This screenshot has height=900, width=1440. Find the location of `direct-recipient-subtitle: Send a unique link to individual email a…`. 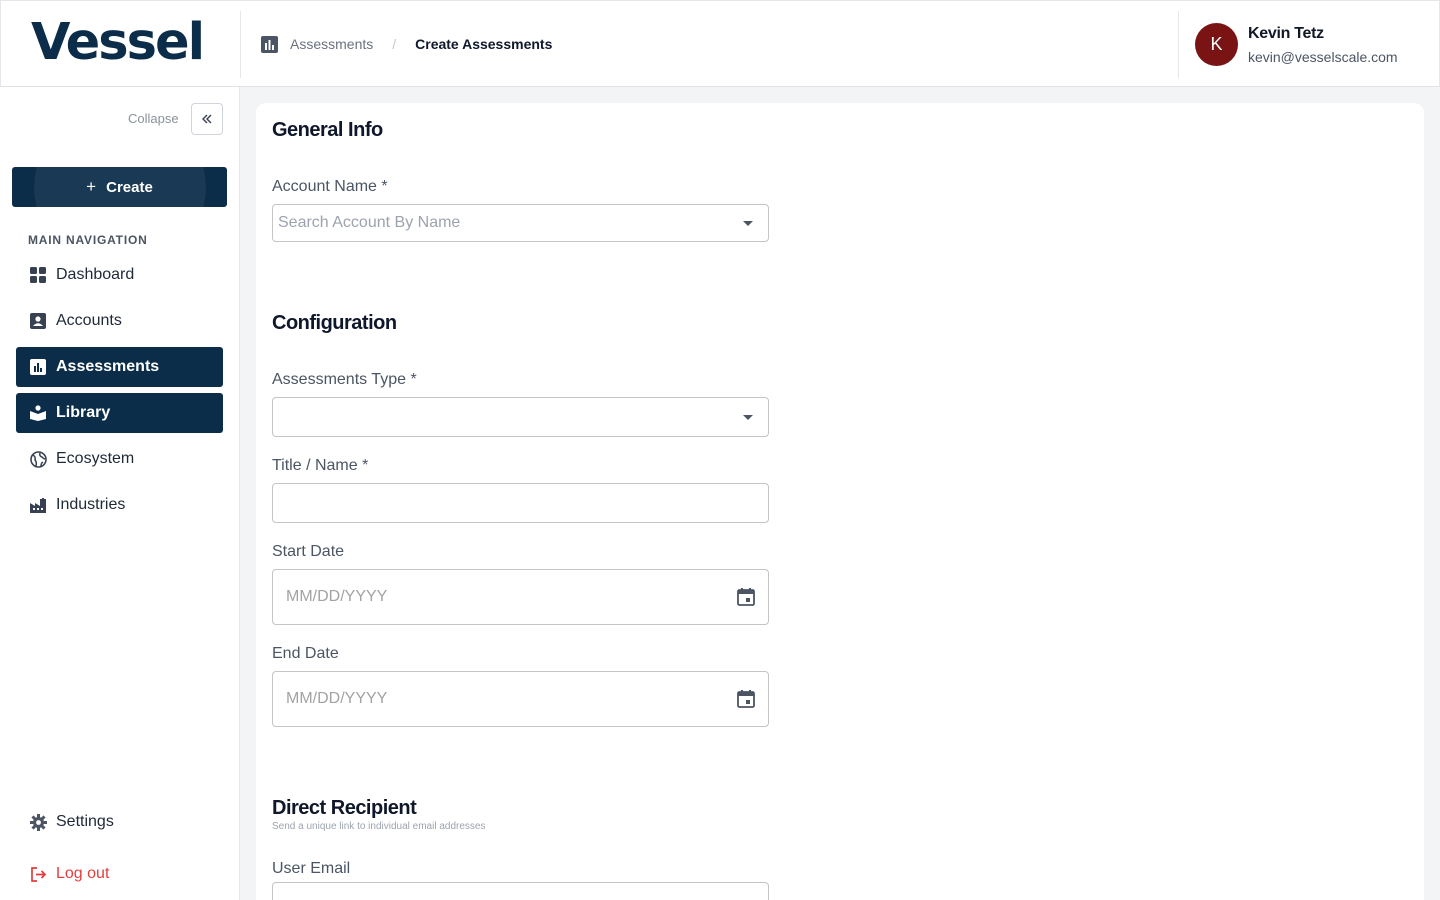

direct-recipient-subtitle: Send a unique link to individual email a… is located at coordinates (379, 826).